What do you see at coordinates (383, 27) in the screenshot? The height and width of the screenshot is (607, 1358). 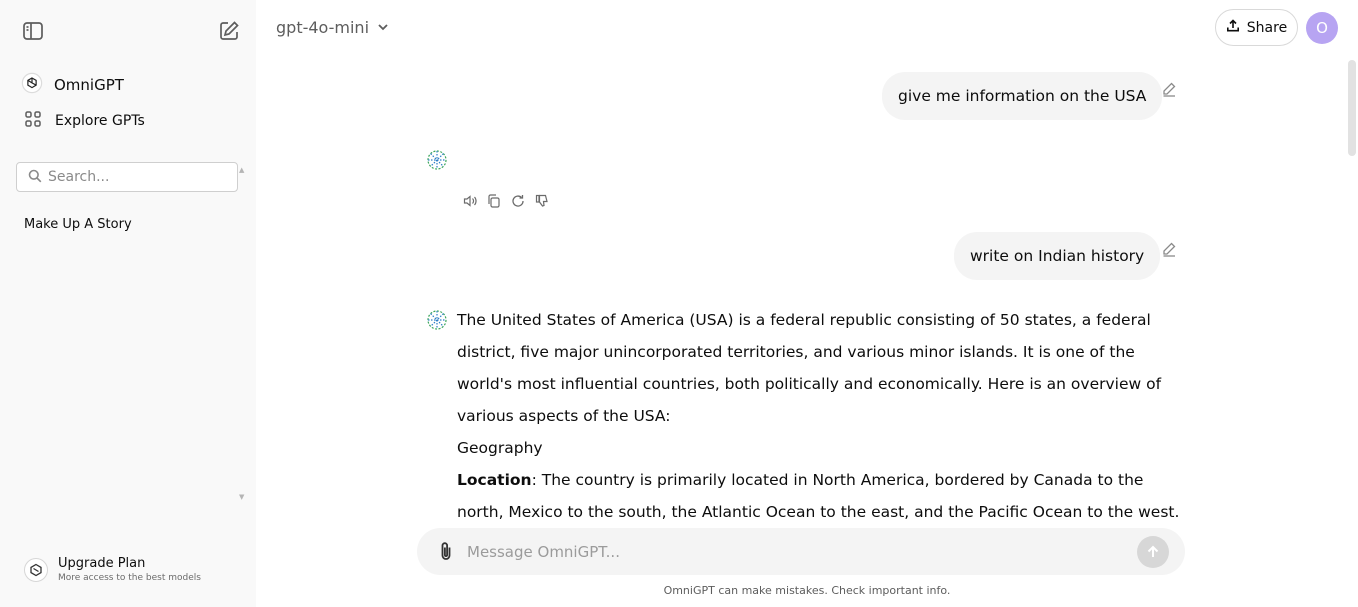 I see `chevron-down-icon` at bounding box center [383, 27].